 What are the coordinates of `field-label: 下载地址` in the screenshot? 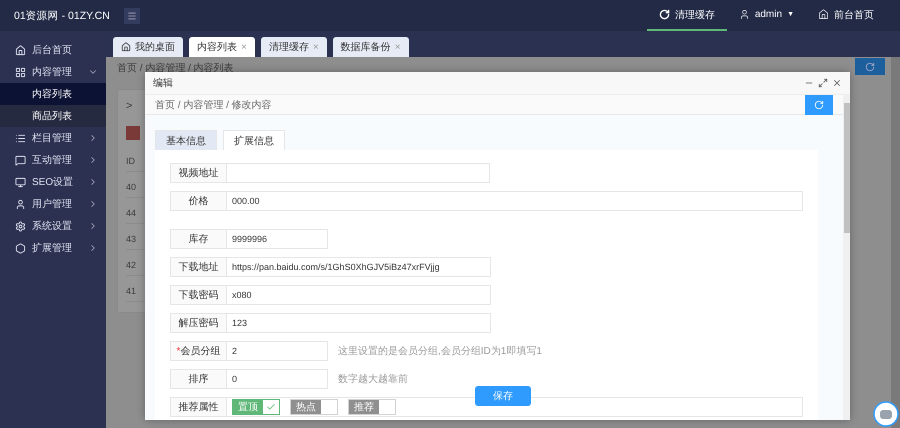 It's located at (198, 267).